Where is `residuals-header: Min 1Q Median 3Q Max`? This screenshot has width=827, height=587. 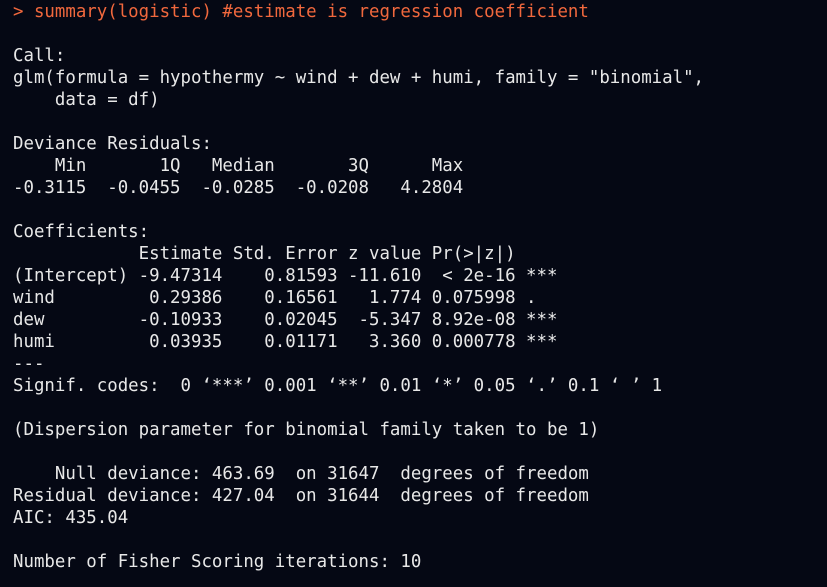
residuals-header: Min 1Q Median 3Q Max is located at coordinates (238, 166).